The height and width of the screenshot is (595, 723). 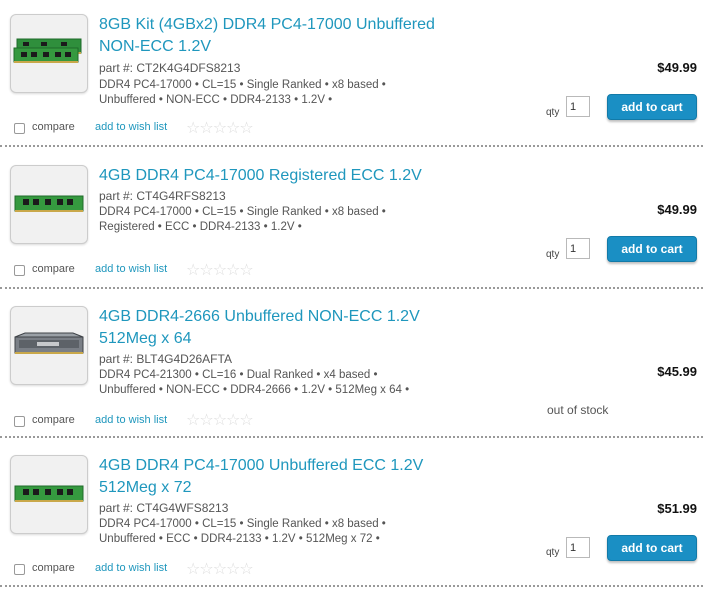 What do you see at coordinates (47, 50) in the screenshot?
I see `ram-kit-icon` at bounding box center [47, 50].